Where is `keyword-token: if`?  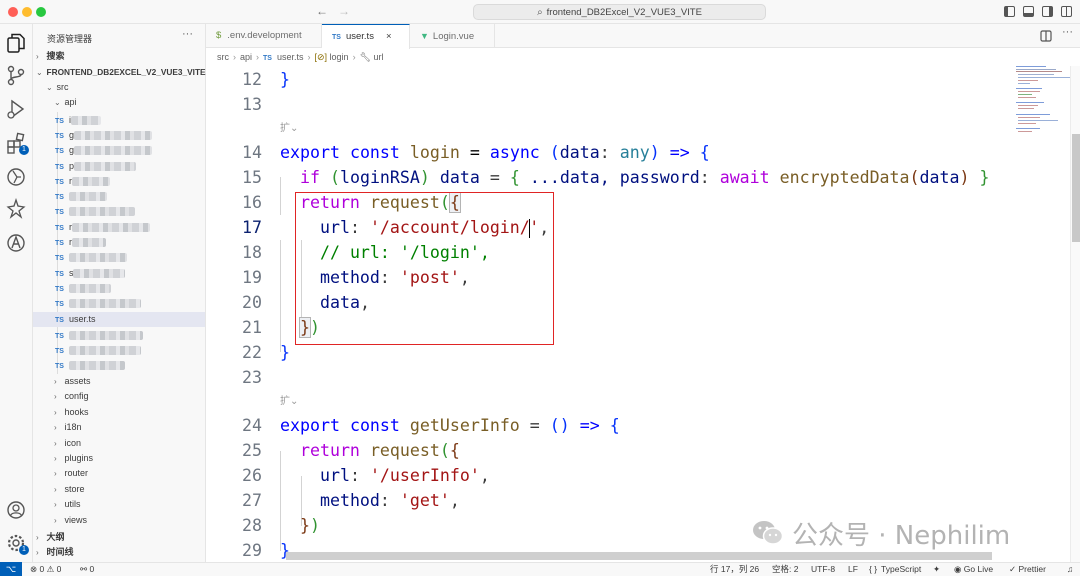 keyword-token: if is located at coordinates (309, 177).